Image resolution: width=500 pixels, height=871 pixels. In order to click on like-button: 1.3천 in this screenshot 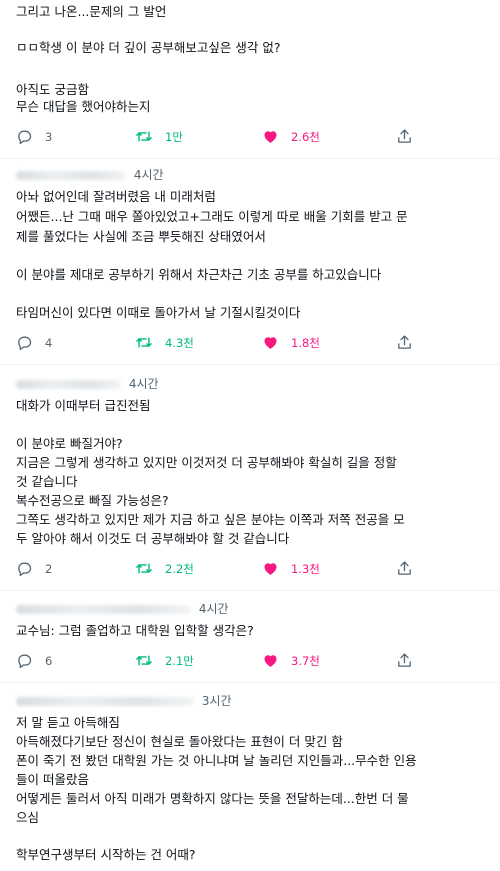, I will do `click(291, 568)`.